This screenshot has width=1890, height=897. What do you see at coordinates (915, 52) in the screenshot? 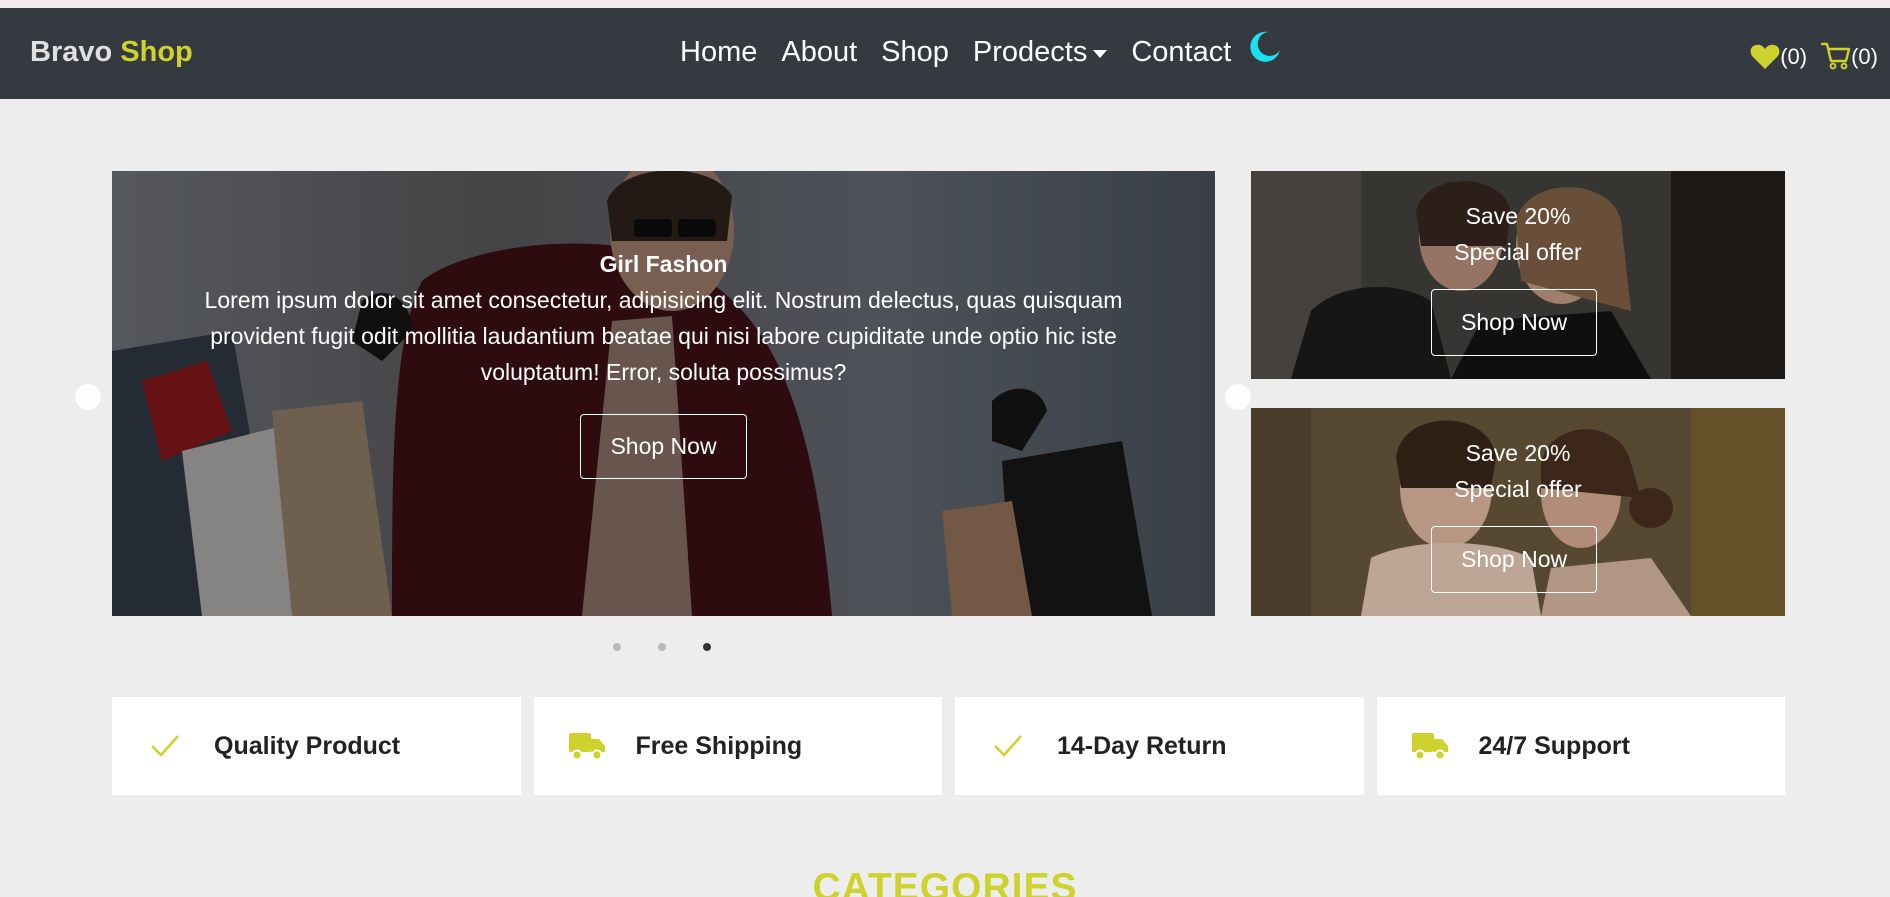
I see `nav-link-shop: Shop` at bounding box center [915, 52].